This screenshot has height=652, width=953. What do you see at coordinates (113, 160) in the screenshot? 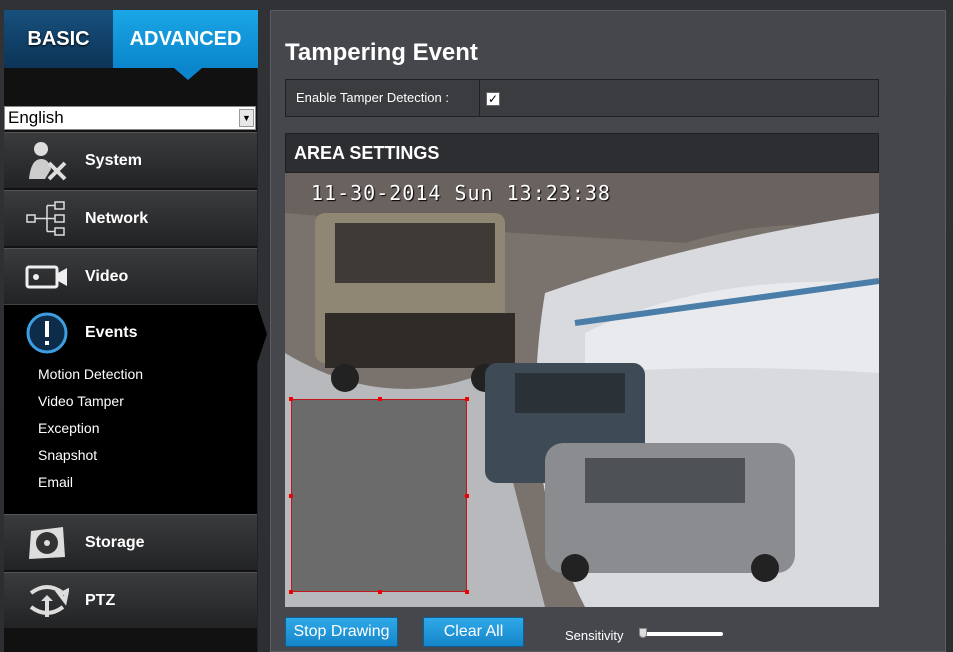
I see `sidebar-item-label: System` at bounding box center [113, 160].